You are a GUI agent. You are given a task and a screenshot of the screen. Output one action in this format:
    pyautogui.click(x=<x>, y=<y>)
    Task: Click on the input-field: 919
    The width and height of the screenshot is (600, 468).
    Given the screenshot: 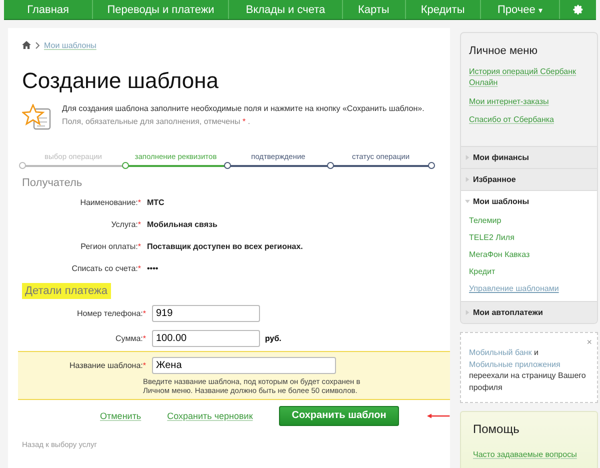 What is the action you would take?
    pyautogui.click(x=206, y=313)
    